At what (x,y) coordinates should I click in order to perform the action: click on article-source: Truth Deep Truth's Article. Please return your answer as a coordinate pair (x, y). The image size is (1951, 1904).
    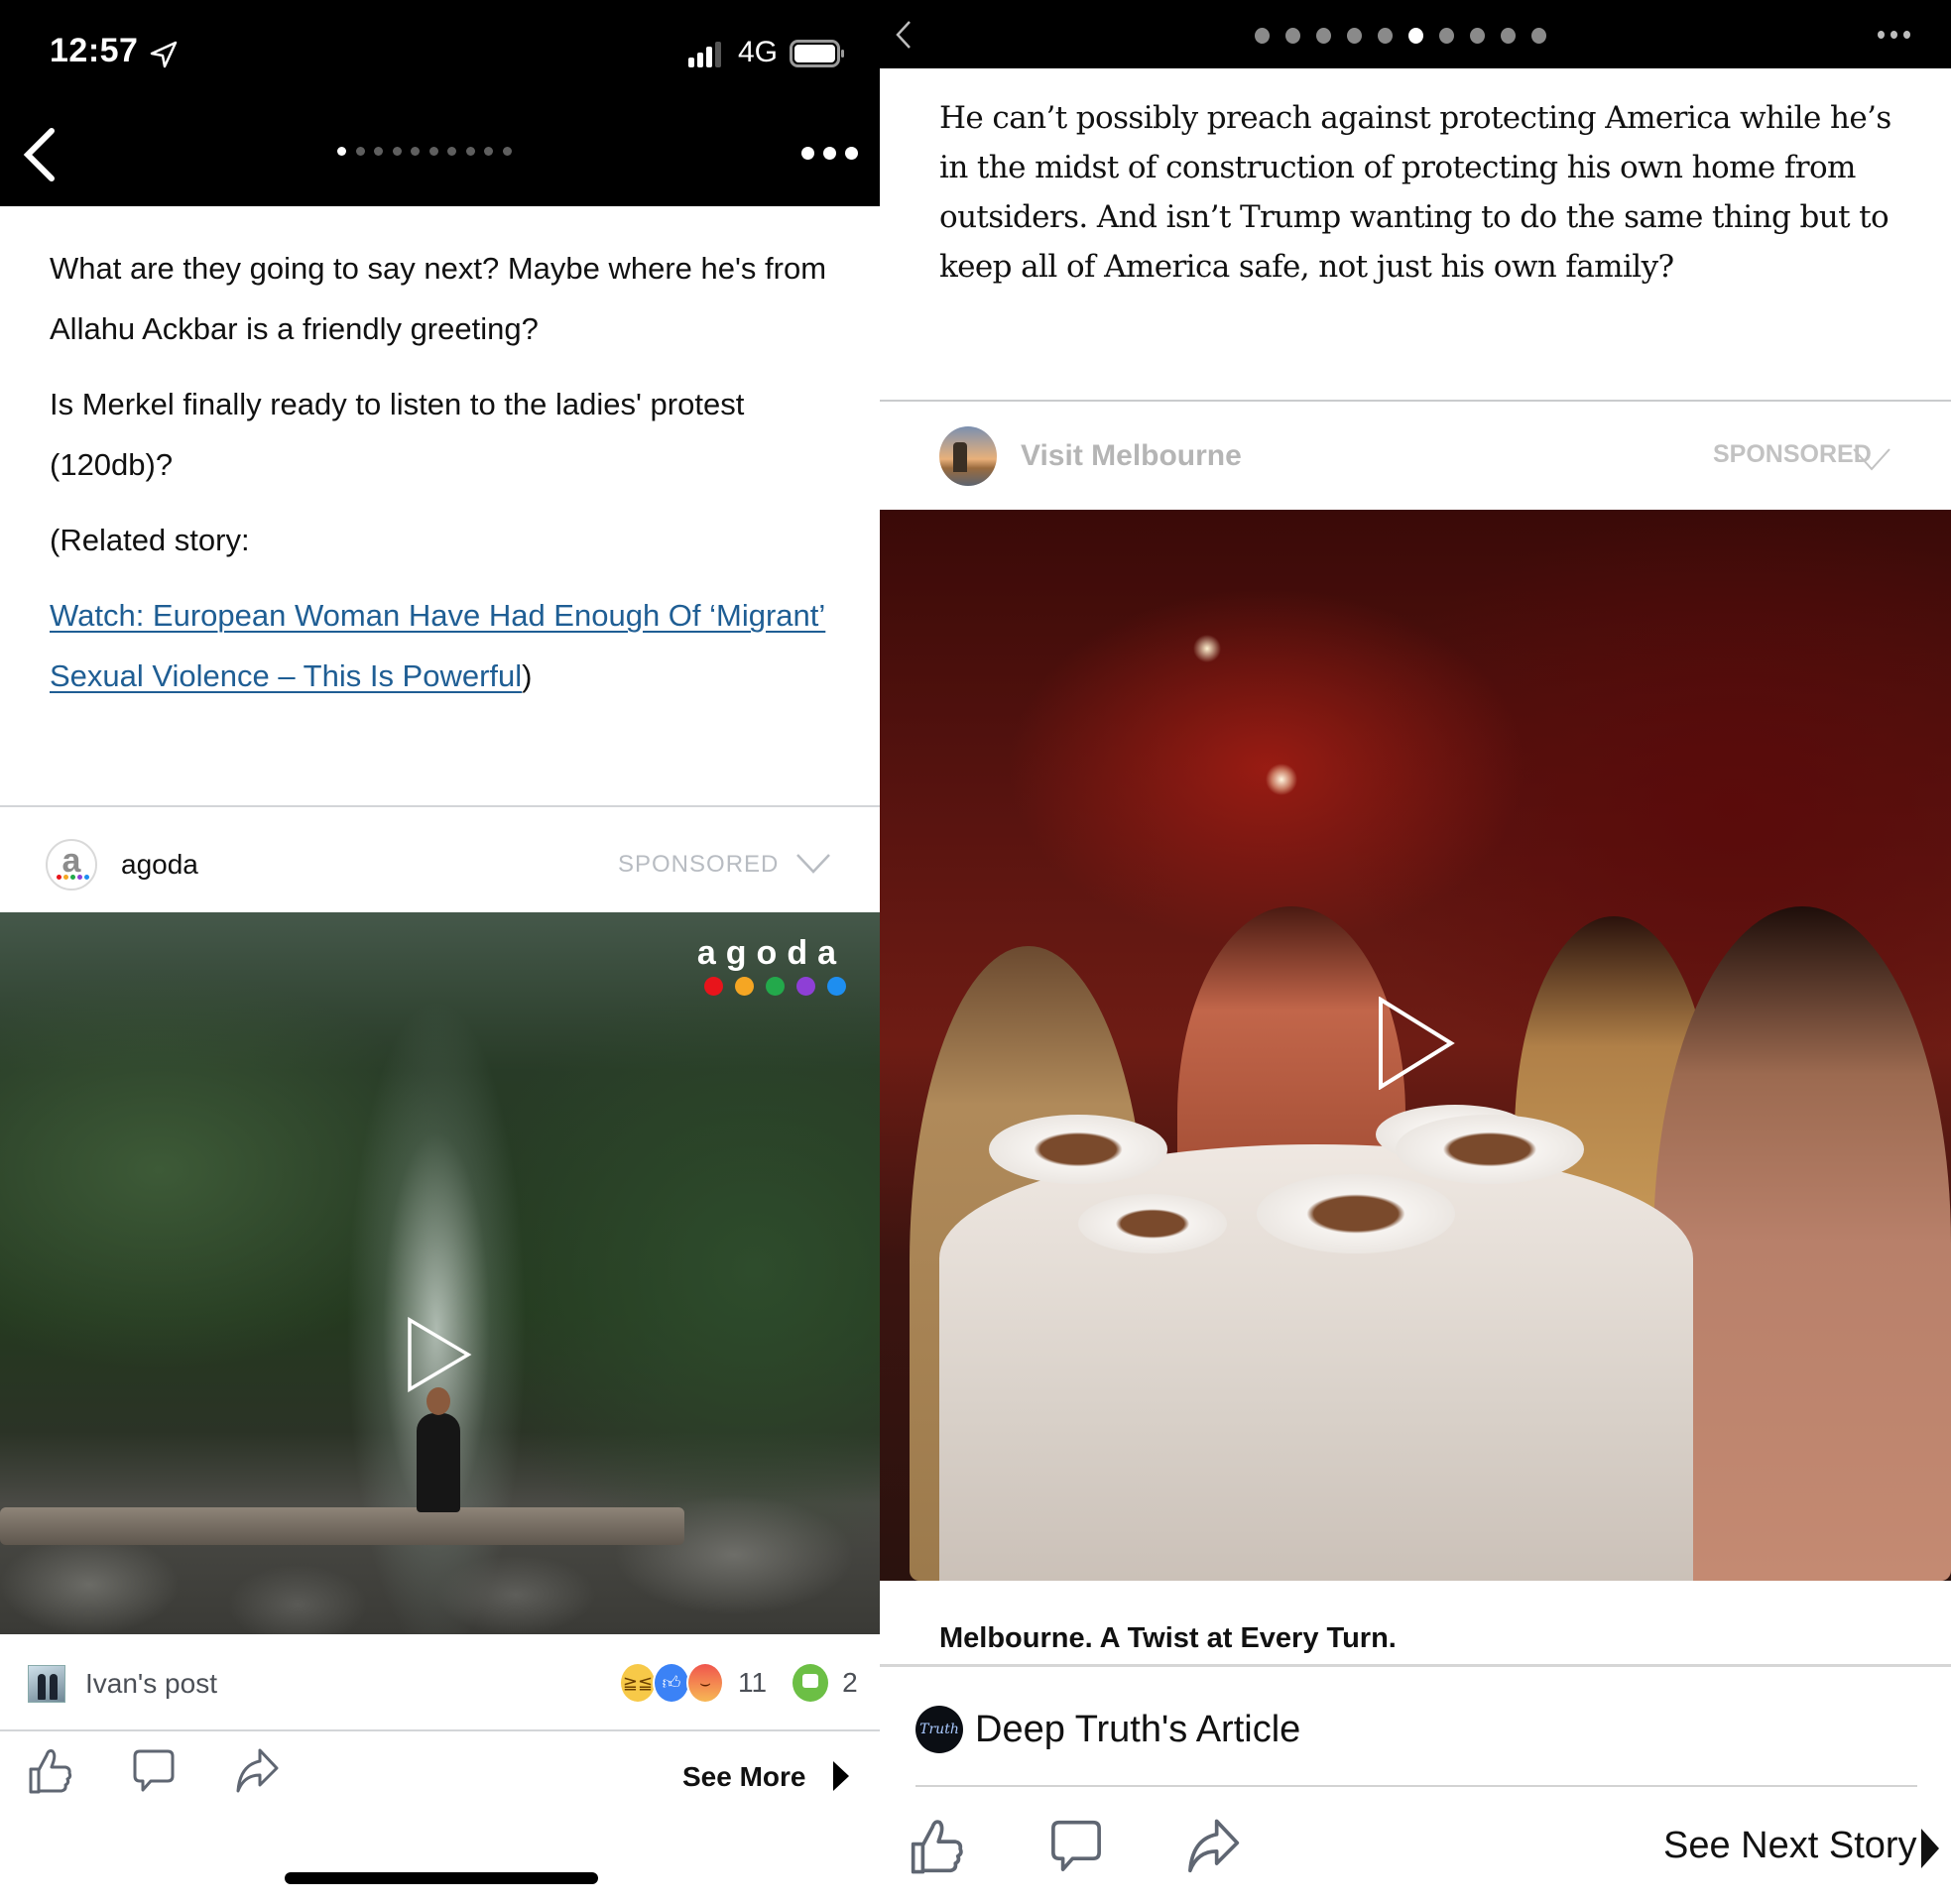
    Looking at the image, I should click on (1107, 1729).